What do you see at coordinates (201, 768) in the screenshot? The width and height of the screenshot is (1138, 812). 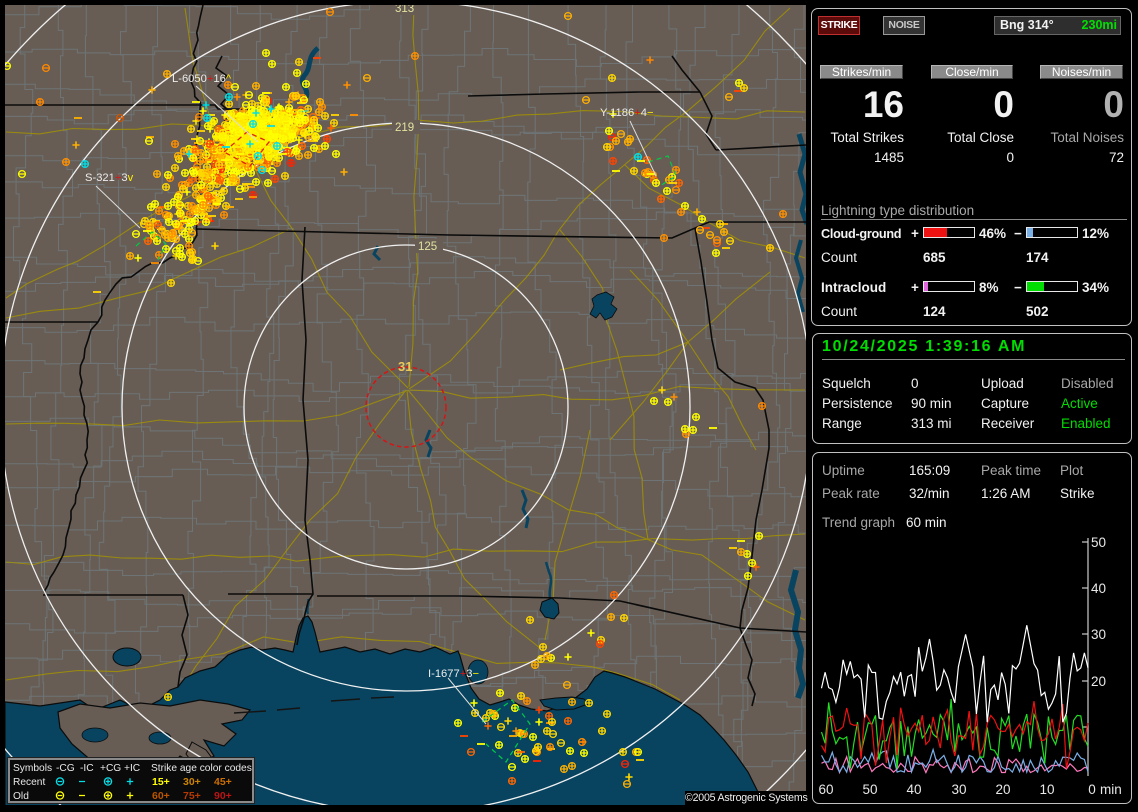 I see `svg-text: Strike age color codes` at bounding box center [201, 768].